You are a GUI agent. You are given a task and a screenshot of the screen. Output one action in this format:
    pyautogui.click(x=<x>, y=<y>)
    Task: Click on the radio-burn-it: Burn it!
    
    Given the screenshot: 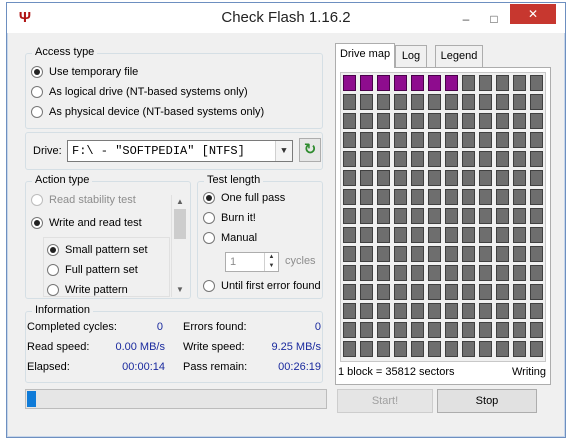 What is the action you would take?
    pyautogui.click(x=229, y=218)
    